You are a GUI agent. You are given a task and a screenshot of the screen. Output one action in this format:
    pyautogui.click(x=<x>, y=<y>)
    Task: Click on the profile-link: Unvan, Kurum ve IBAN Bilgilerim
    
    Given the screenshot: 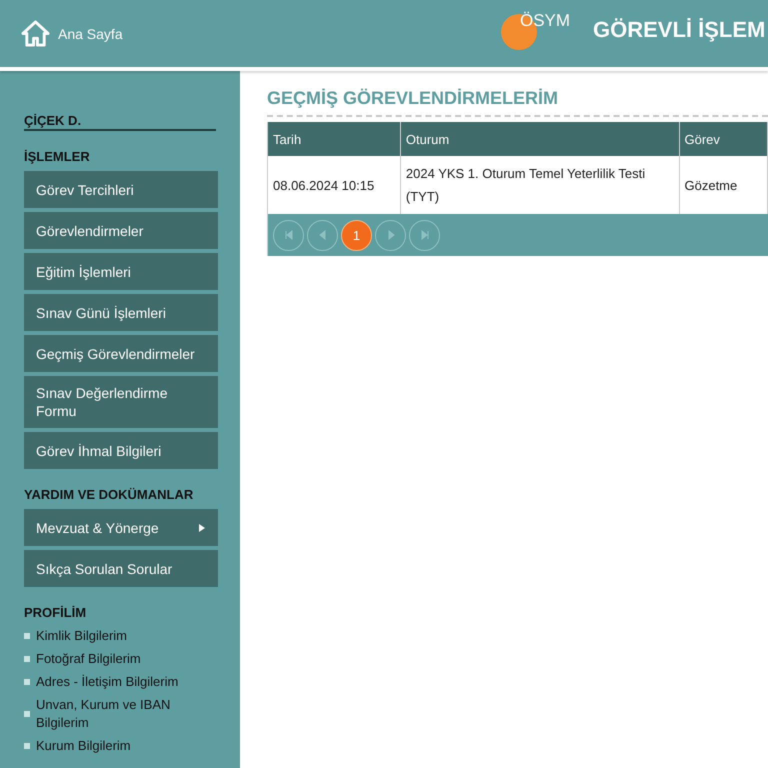 What is the action you would take?
    pyautogui.click(x=127, y=714)
    